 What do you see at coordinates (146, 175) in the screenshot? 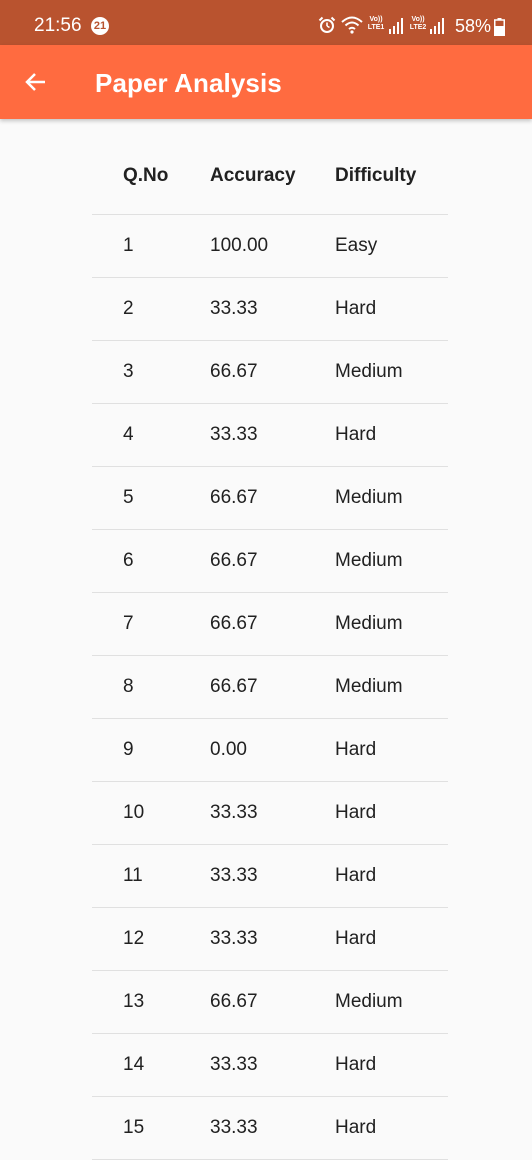
I see `header-qno: Q.No` at bounding box center [146, 175].